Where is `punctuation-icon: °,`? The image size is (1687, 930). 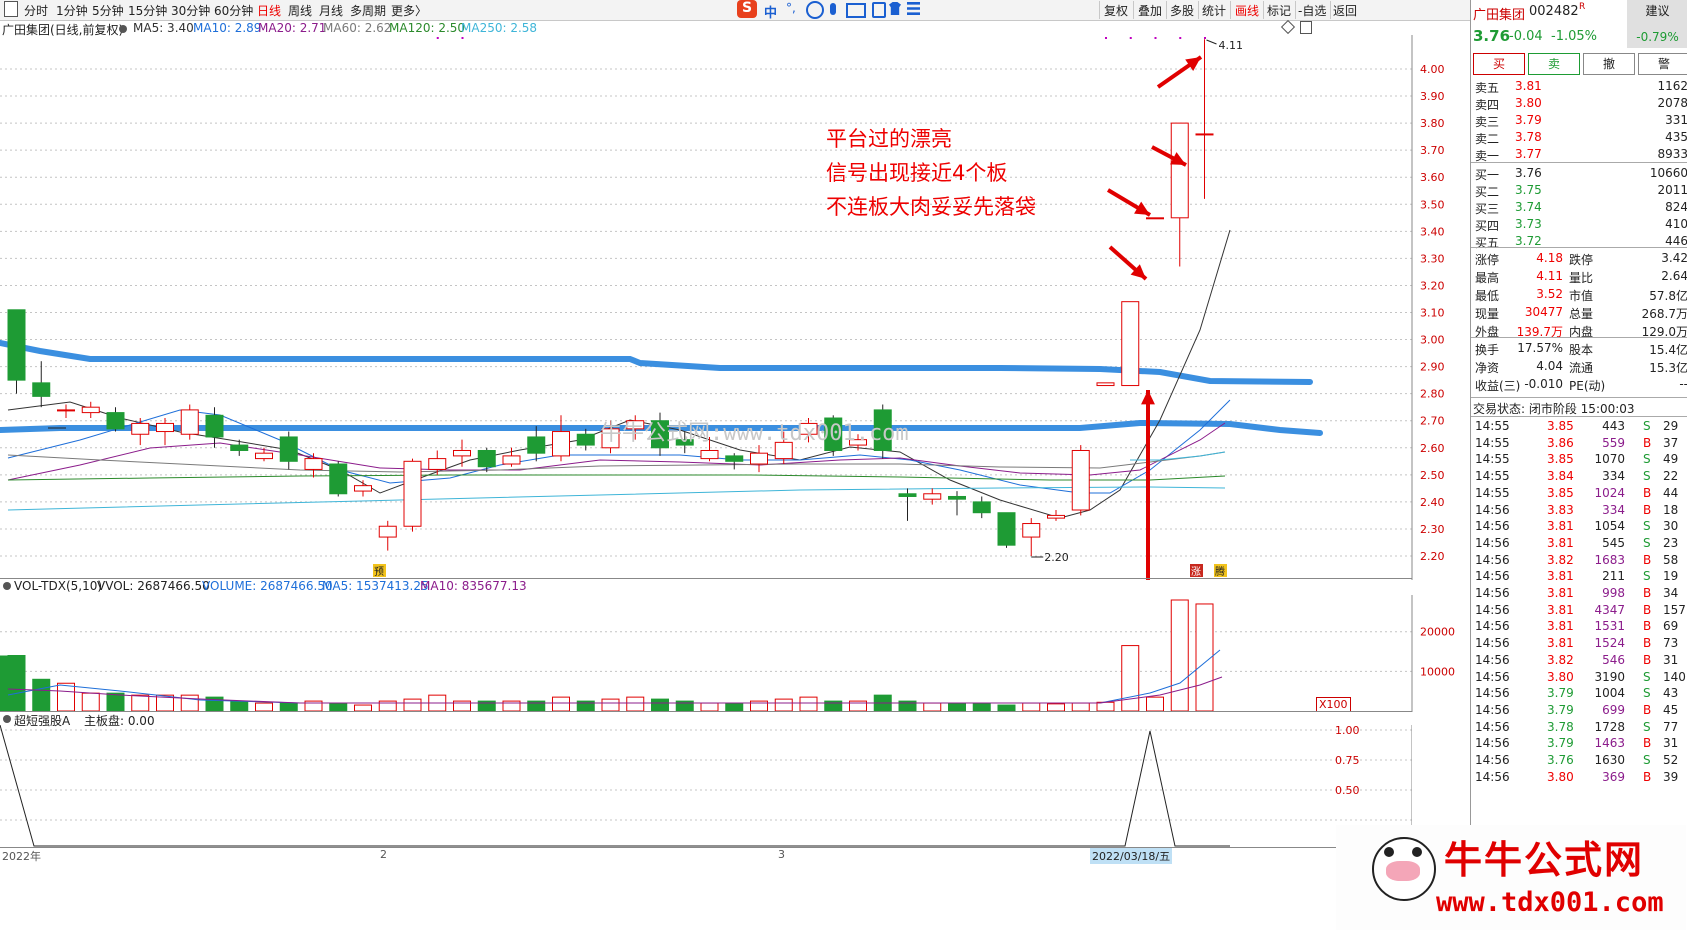 punctuation-icon: °, is located at coordinates (791, 8).